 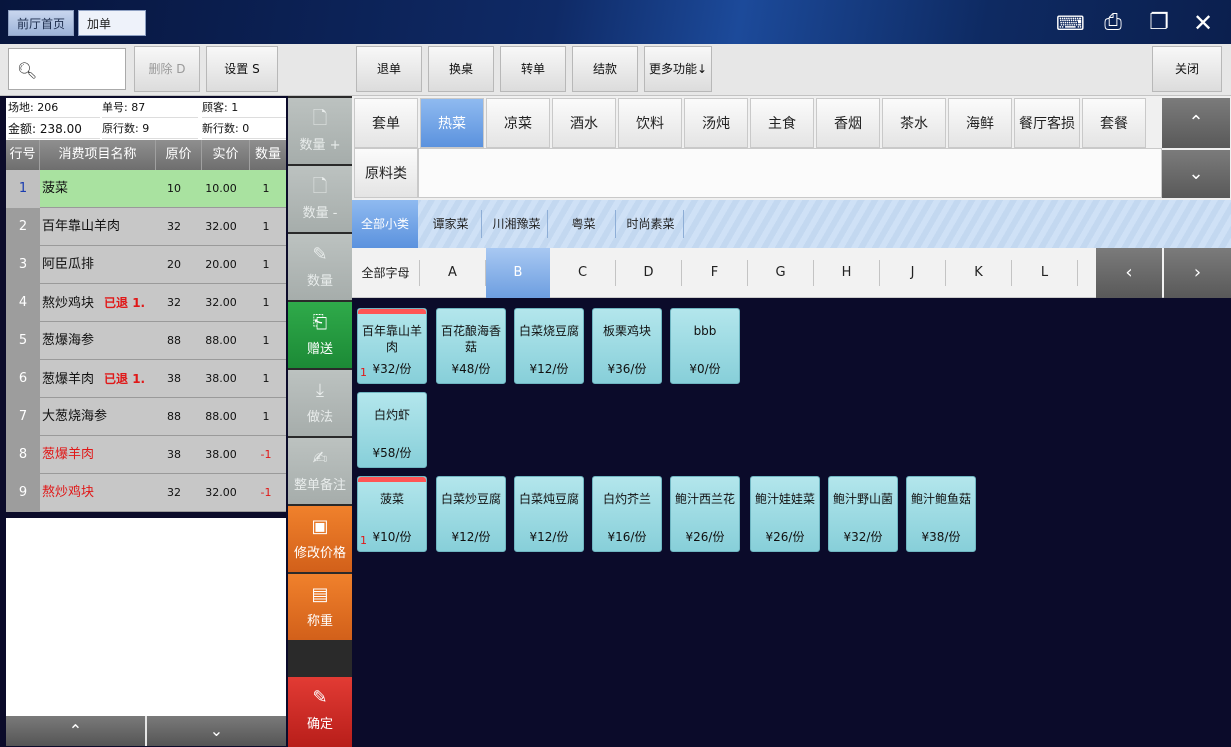 I want to click on close-window-icon: ✕, so click(x=1203, y=23).